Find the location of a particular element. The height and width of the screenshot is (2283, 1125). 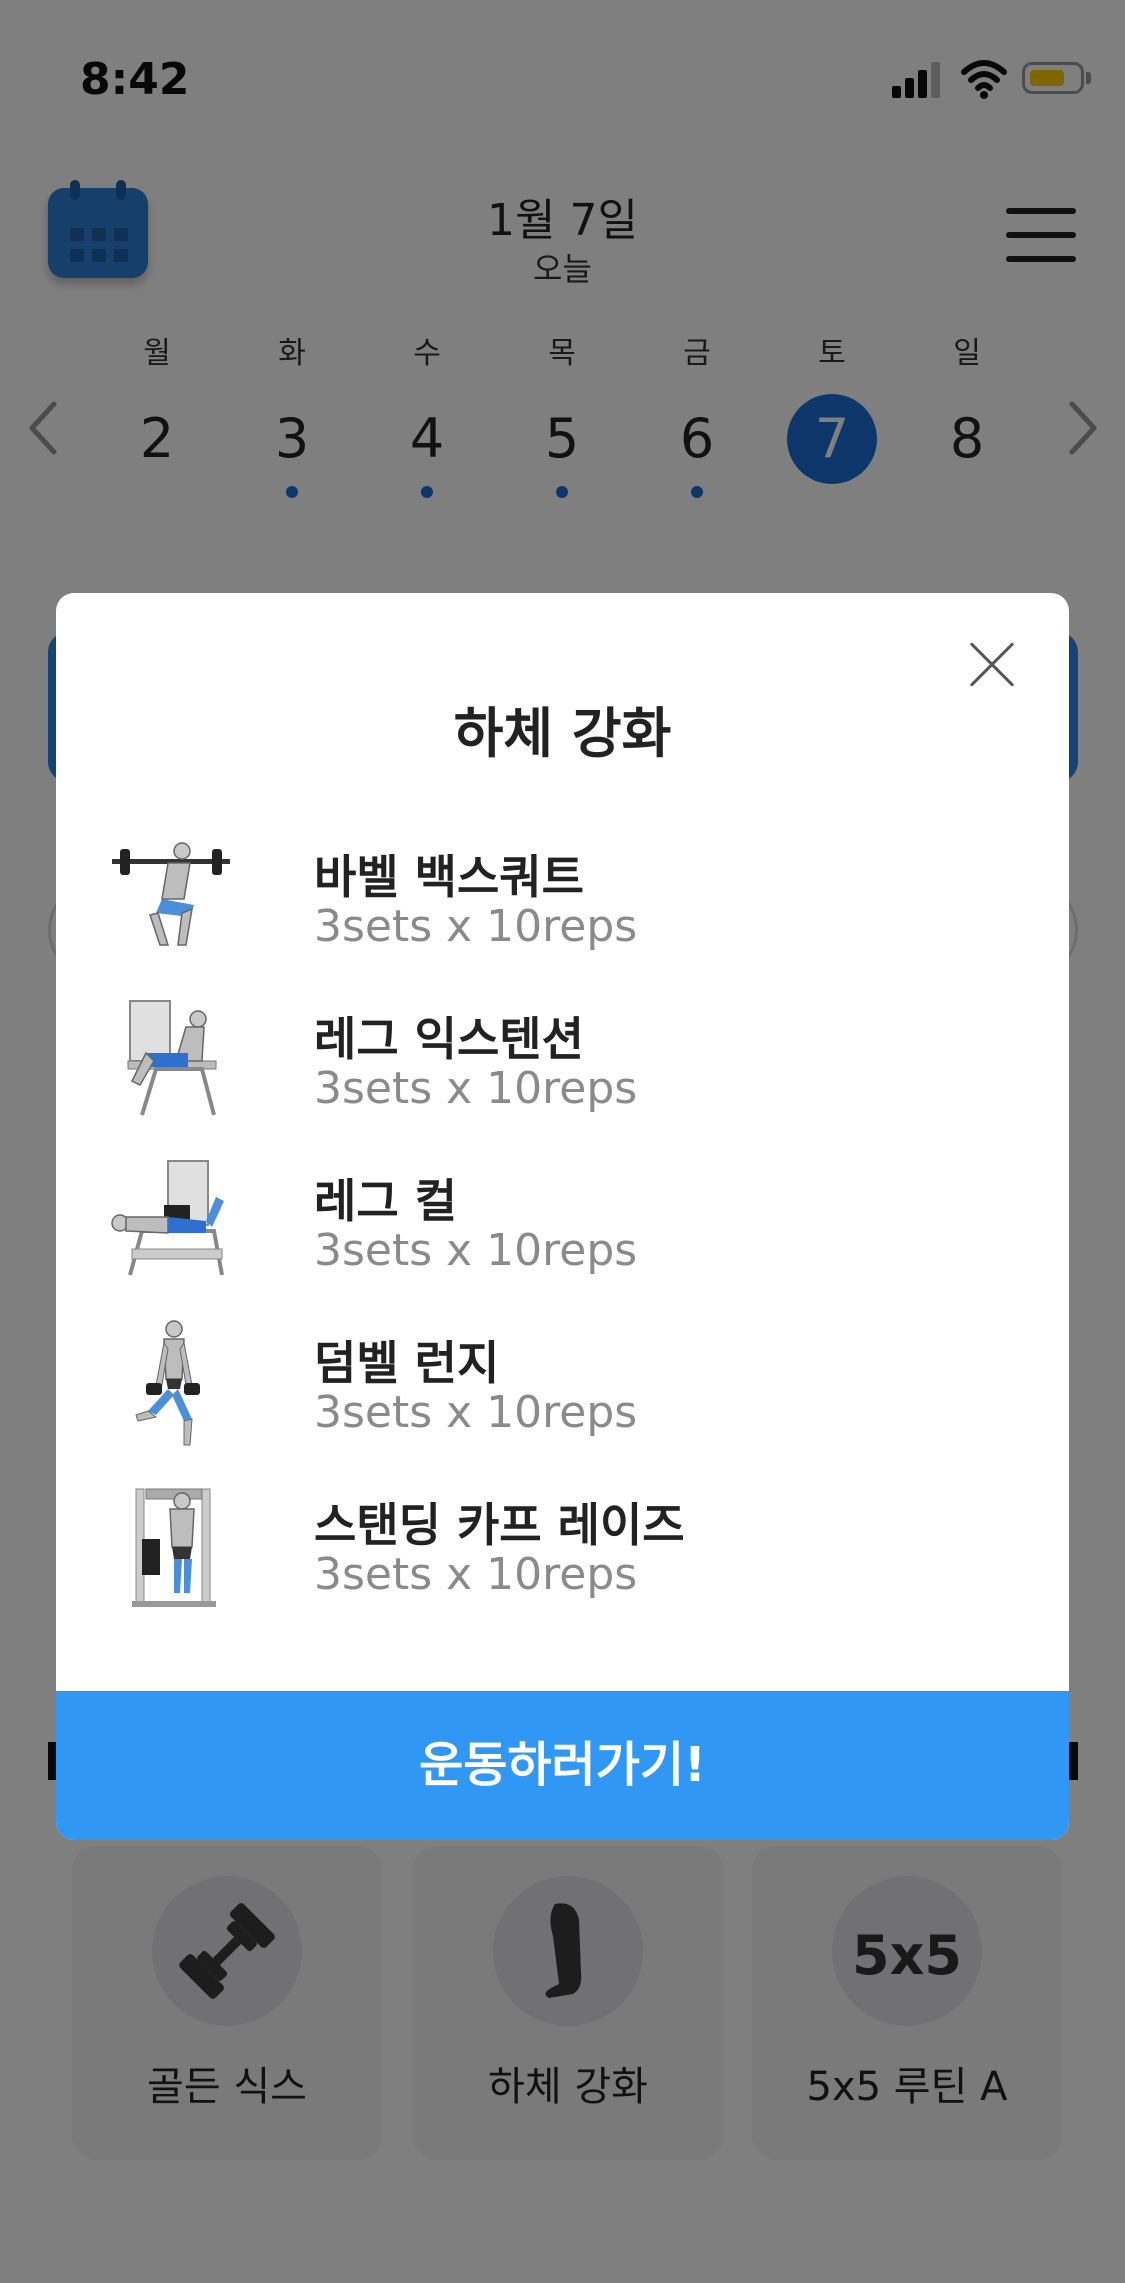

exercise-name: 덤벨 런지 is located at coordinates (407, 1363).